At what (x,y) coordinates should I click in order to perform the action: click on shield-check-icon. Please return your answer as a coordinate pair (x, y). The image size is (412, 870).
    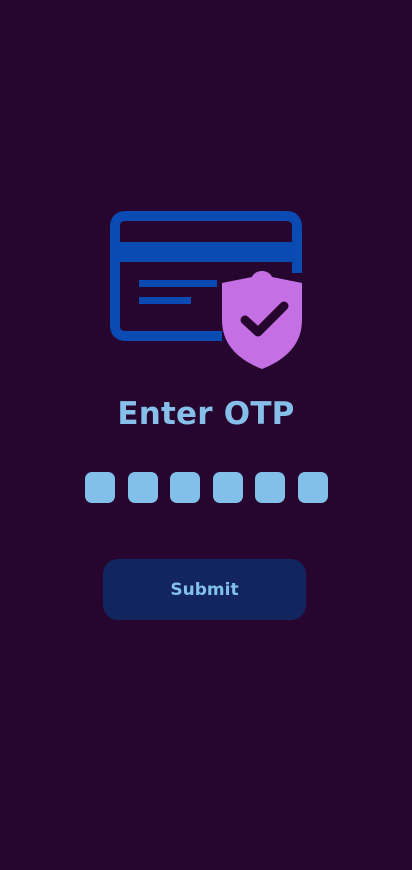
    Looking at the image, I should click on (262, 320).